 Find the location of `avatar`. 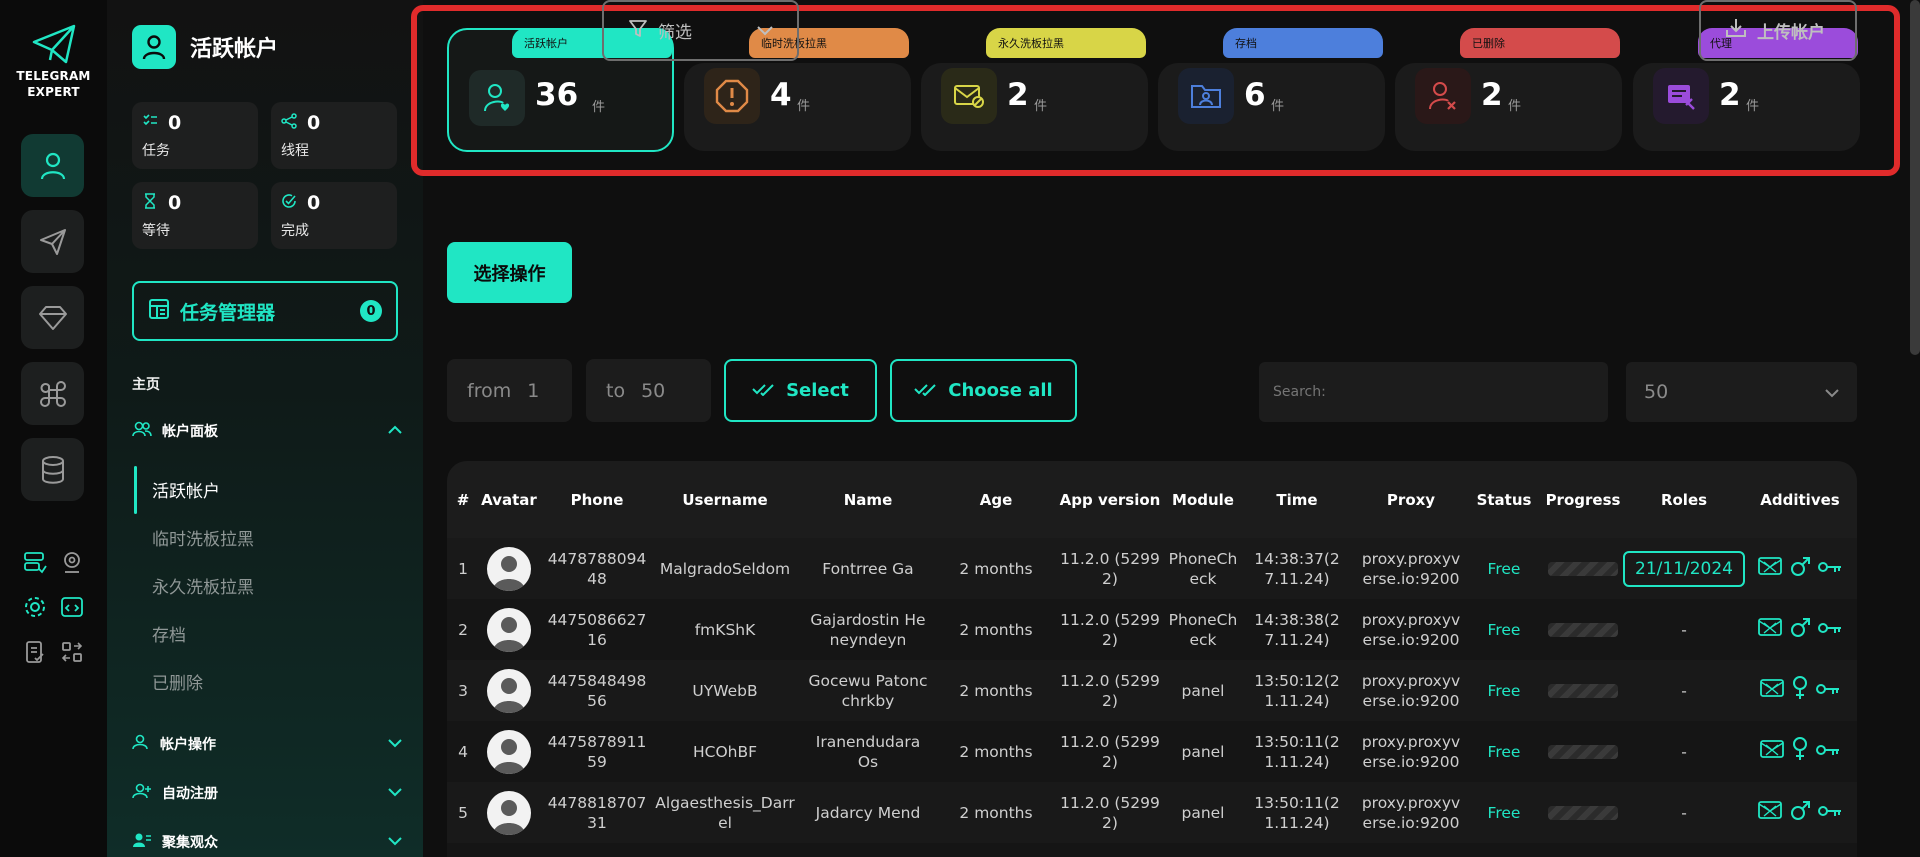

avatar is located at coordinates (509, 568).